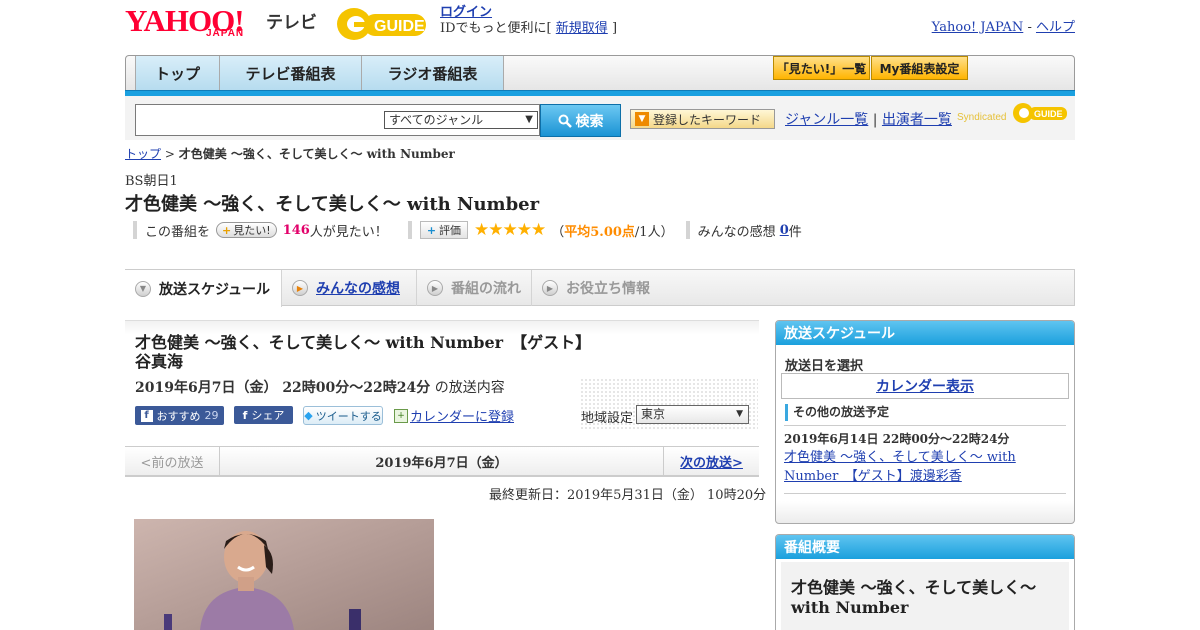  I want to click on g-guide-logo: GUIDE, so click(383, 24).